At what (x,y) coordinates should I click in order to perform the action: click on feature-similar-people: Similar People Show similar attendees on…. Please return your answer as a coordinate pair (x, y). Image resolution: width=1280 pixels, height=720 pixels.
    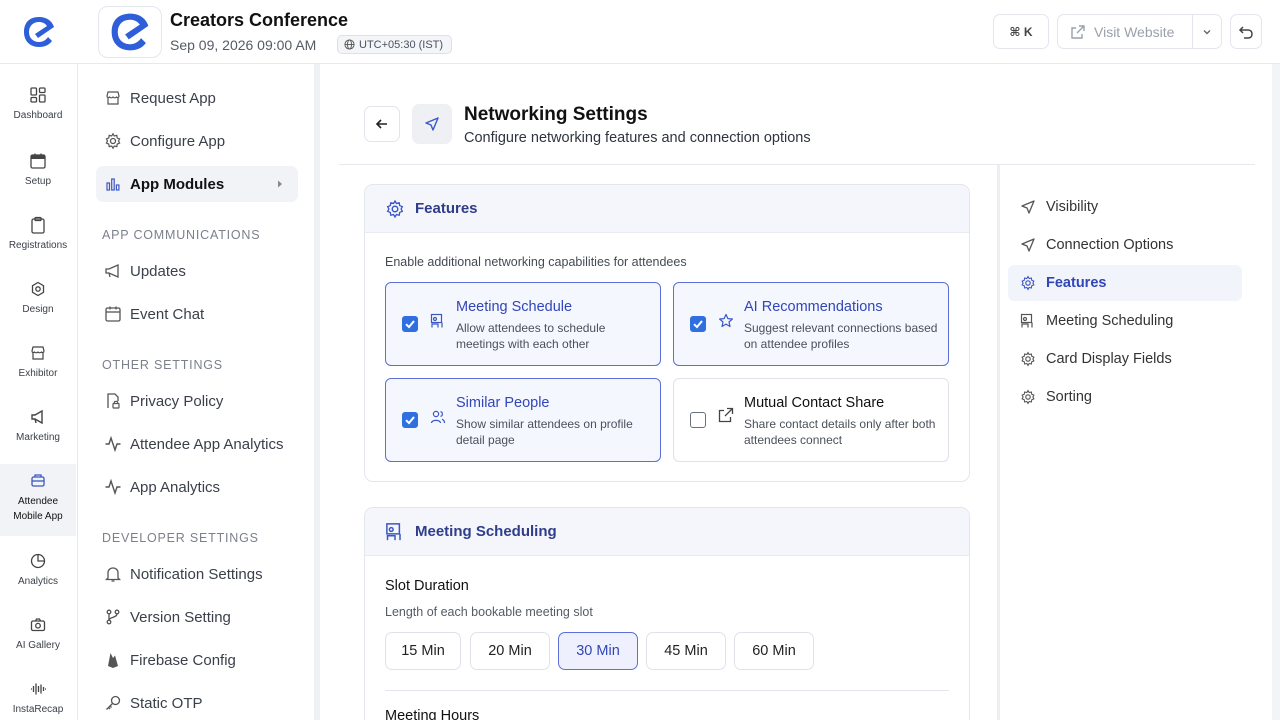
    Looking at the image, I should click on (523, 420).